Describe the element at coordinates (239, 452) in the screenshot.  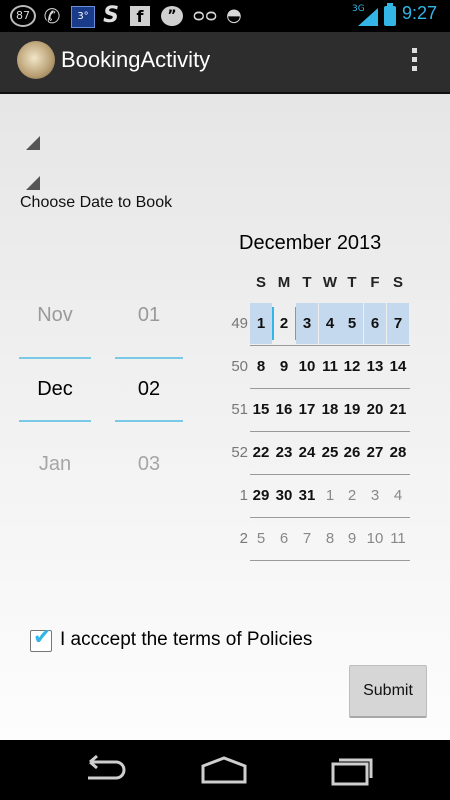
I see `week-number: 52` at that location.